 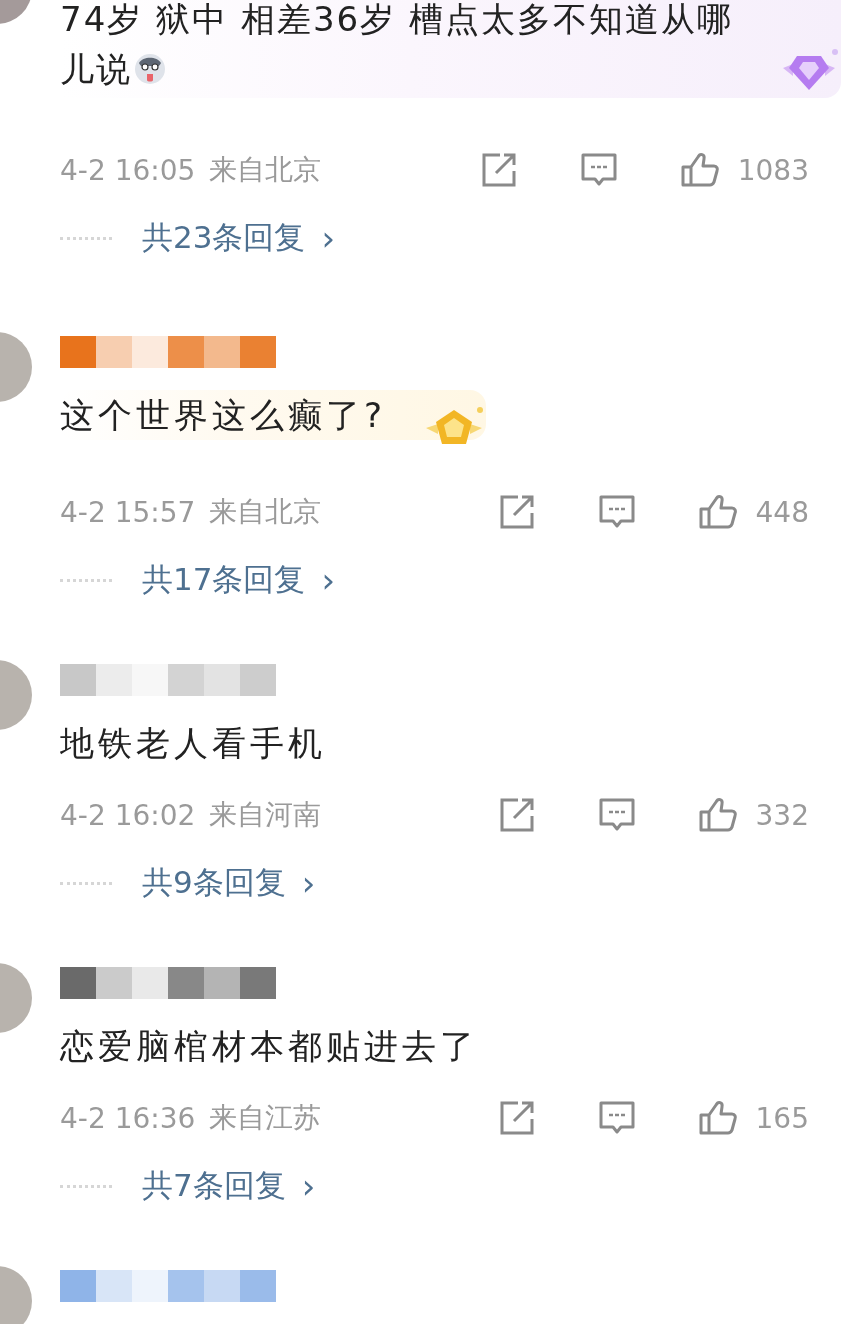 I want to click on comment-location: 来自江苏, so click(x=265, y=1118).